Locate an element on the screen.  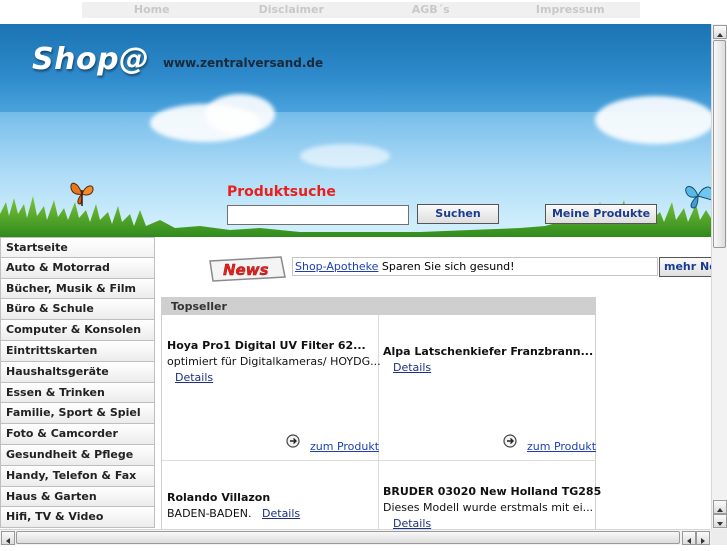
sidebar-item-handy-telefon-fax: Handy, Telefon & Fax is located at coordinates (77, 476).